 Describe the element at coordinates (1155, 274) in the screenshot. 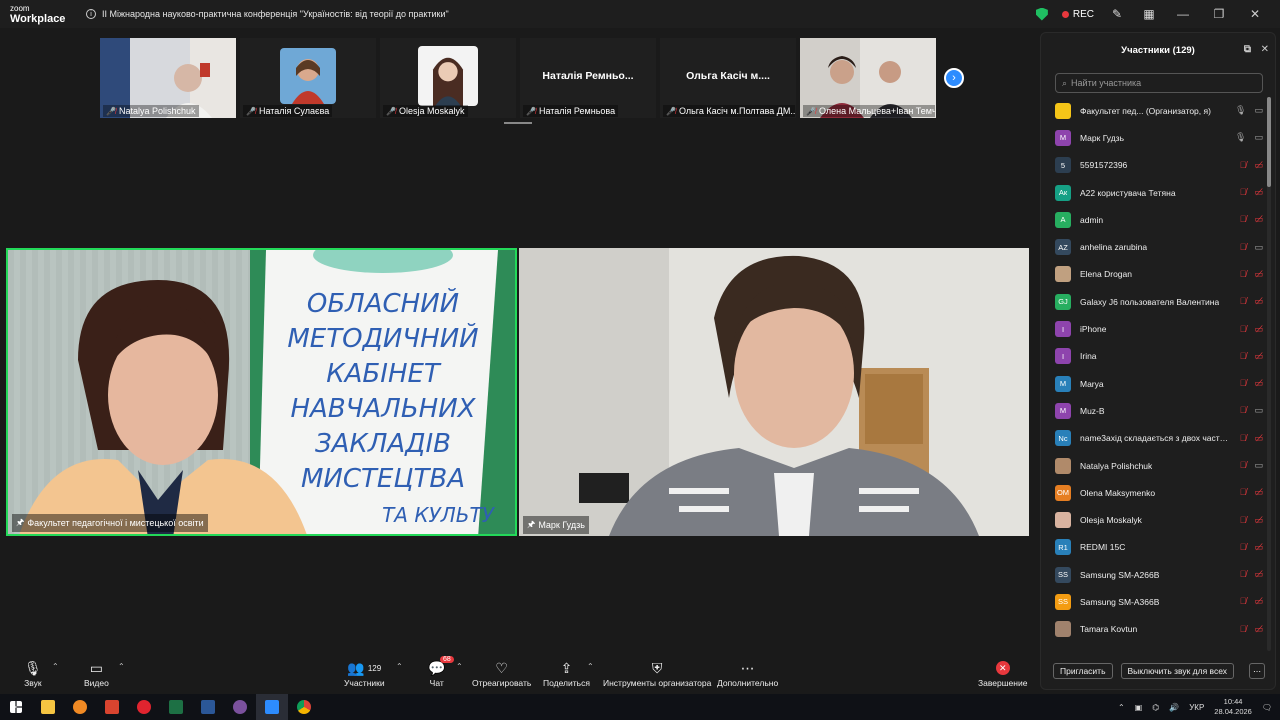

I see `participant-row: Elena Drogan 🎙̸ ▭̸` at that location.